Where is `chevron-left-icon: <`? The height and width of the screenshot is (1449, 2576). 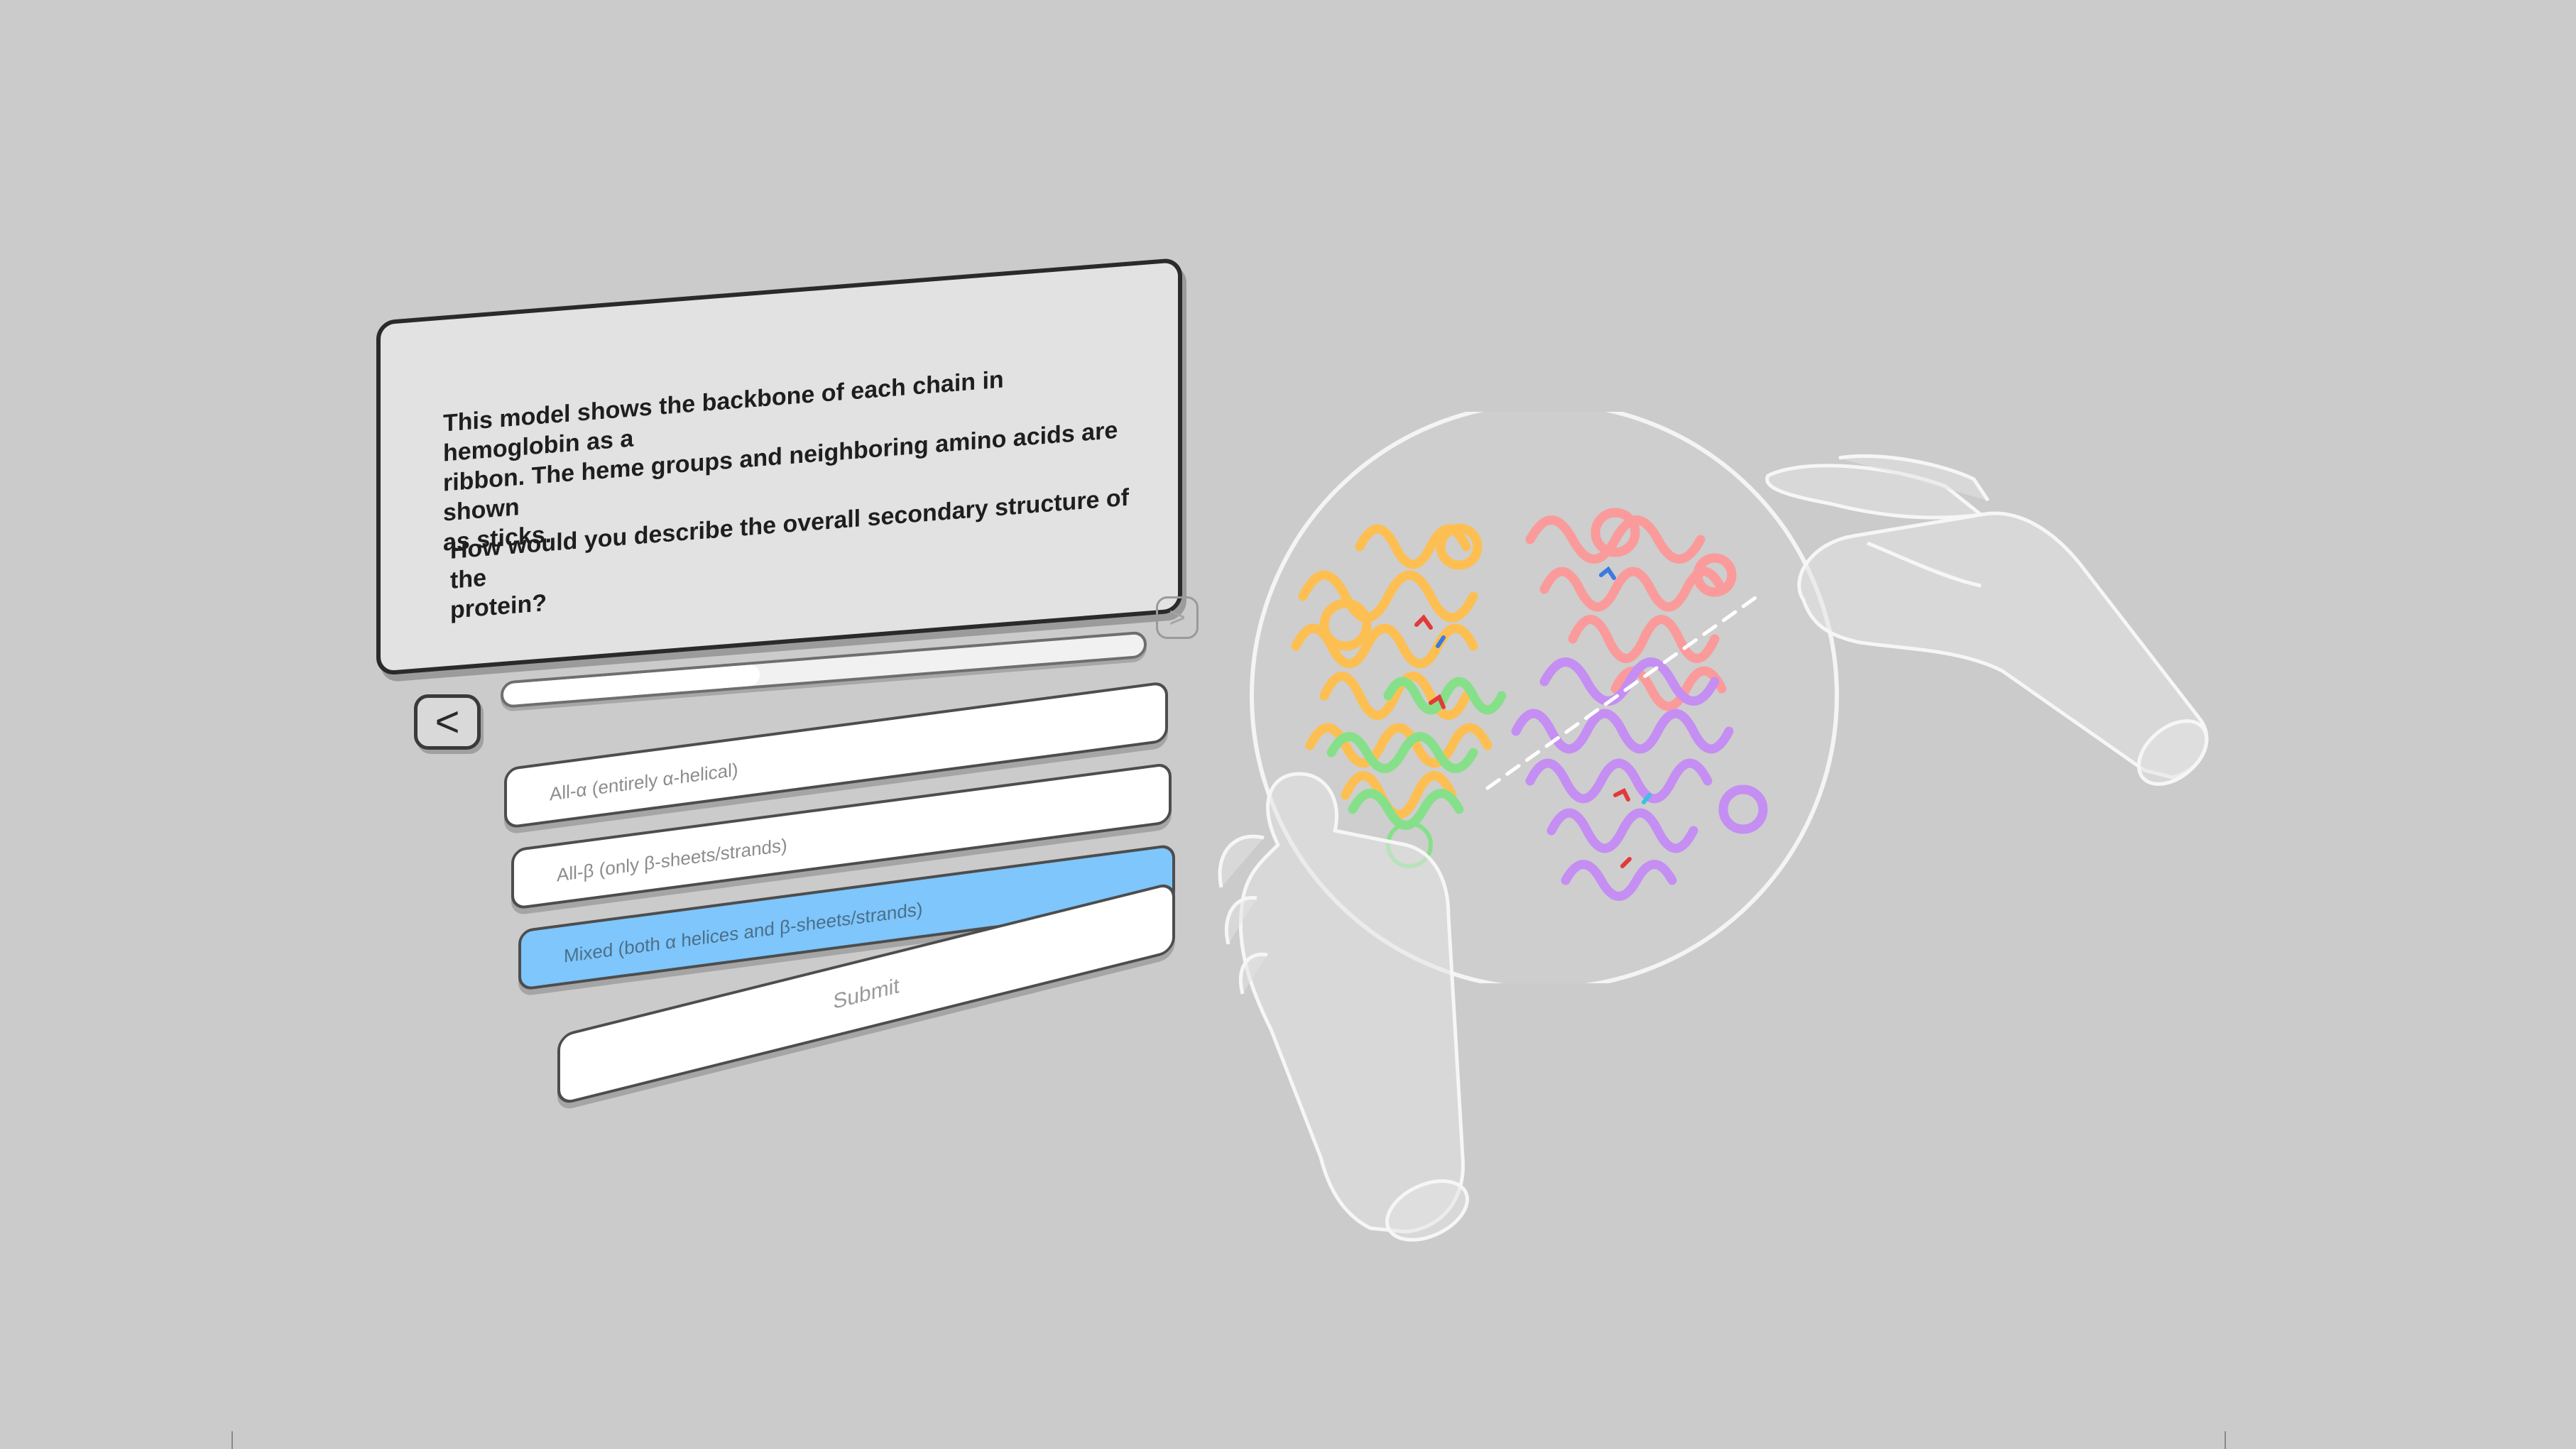
chevron-left-icon: < is located at coordinates (447, 721).